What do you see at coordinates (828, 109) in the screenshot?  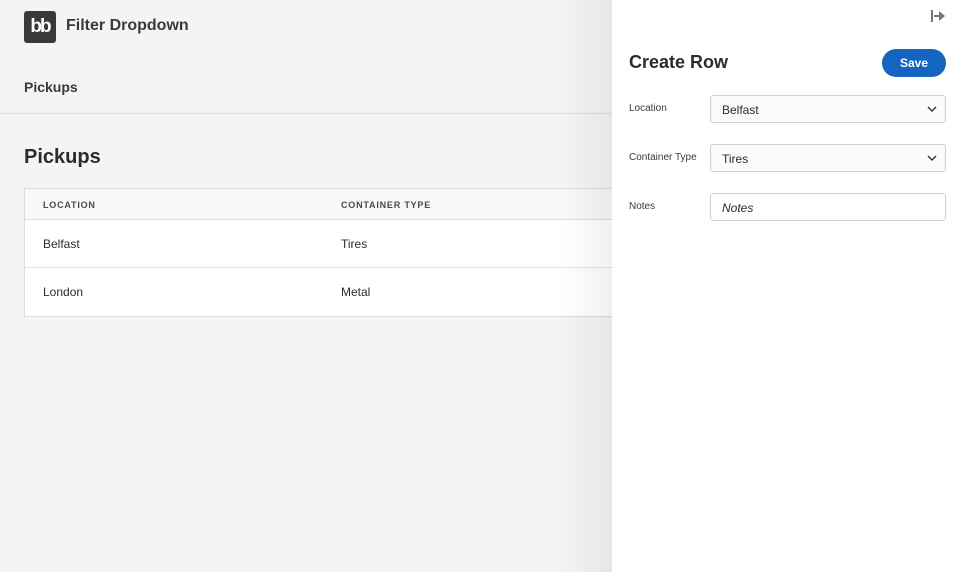 I see `location-select: Belfast` at bounding box center [828, 109].